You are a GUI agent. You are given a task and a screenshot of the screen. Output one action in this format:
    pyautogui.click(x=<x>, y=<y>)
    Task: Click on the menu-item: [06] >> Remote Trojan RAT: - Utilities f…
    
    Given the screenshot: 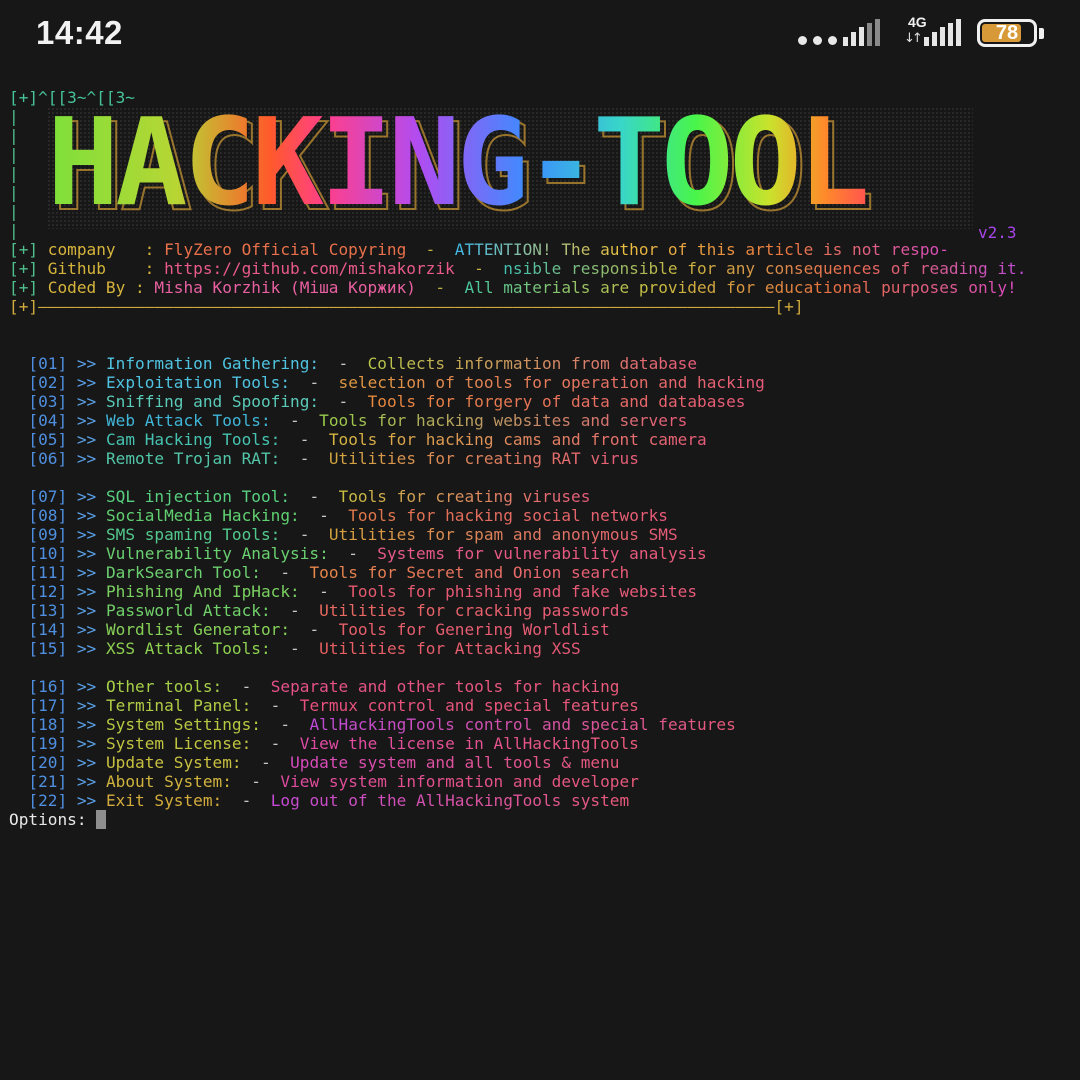 What is the action you would take?
    pyautogui.click(x=543, y=458)
    